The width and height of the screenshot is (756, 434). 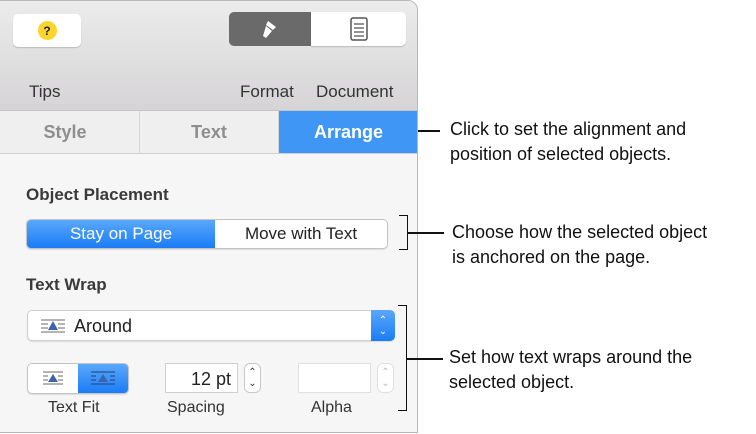 I want to click on alpha-stepper: ⌃ ⌄, so click(x=385, y=378).